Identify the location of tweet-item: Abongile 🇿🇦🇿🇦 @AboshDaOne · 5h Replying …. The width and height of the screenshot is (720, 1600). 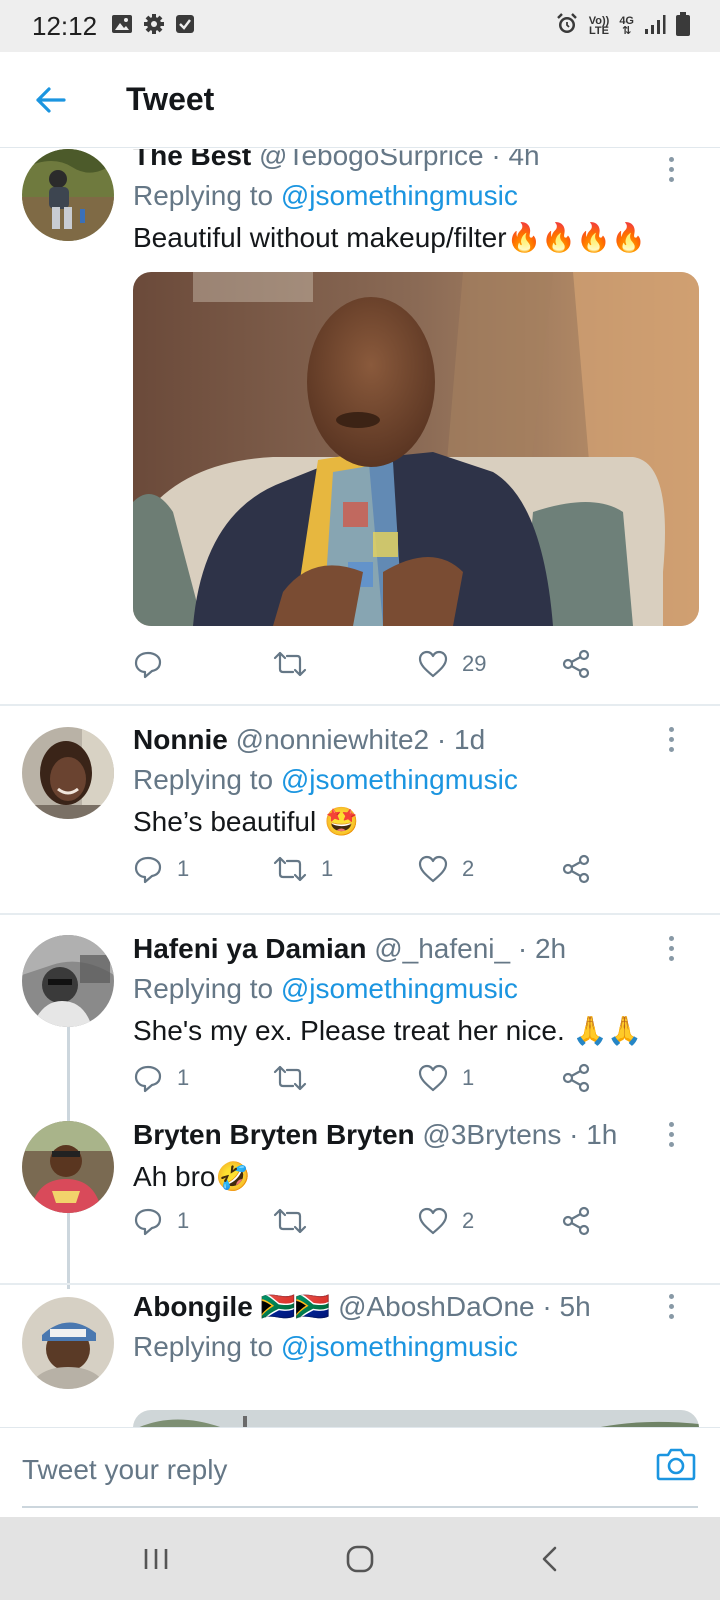
(360, 1356).